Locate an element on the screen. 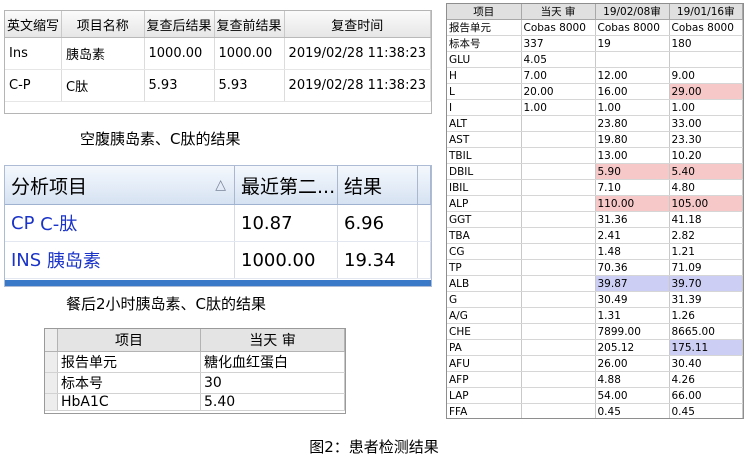 This screenshot has width=748, height=461. cell-item: PA is located at coordinates (484, 347).